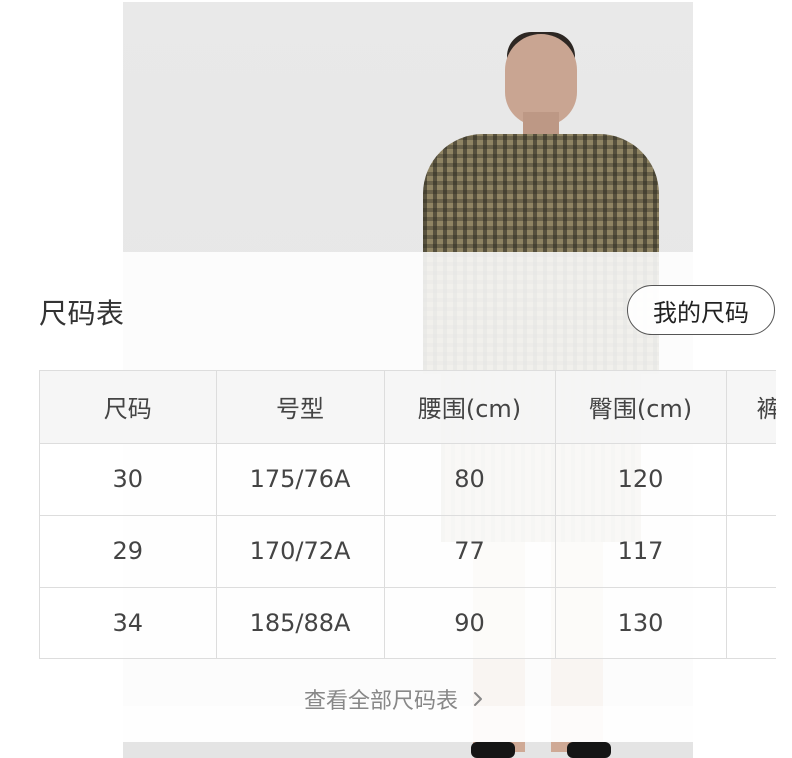 The width and height of the screenshot is (792, 758). I want to click on cell-waist: 90, so click(470, 622).